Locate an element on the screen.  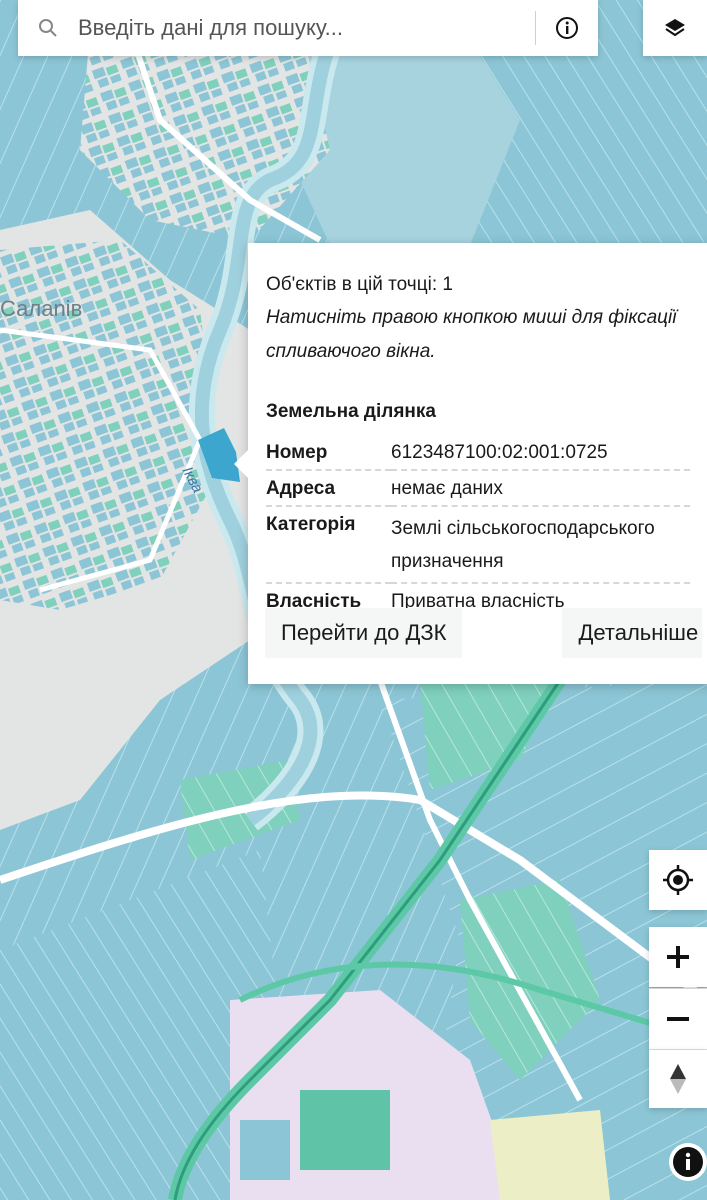
popup-arrow is located at coordinates (242, 464).